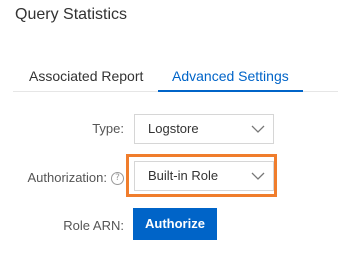 The height and width of the screenshot is (267, 338). Describe the element at coordinates (71, 14) in the screenshot. I see `page-title: Query Statistics` at that location.